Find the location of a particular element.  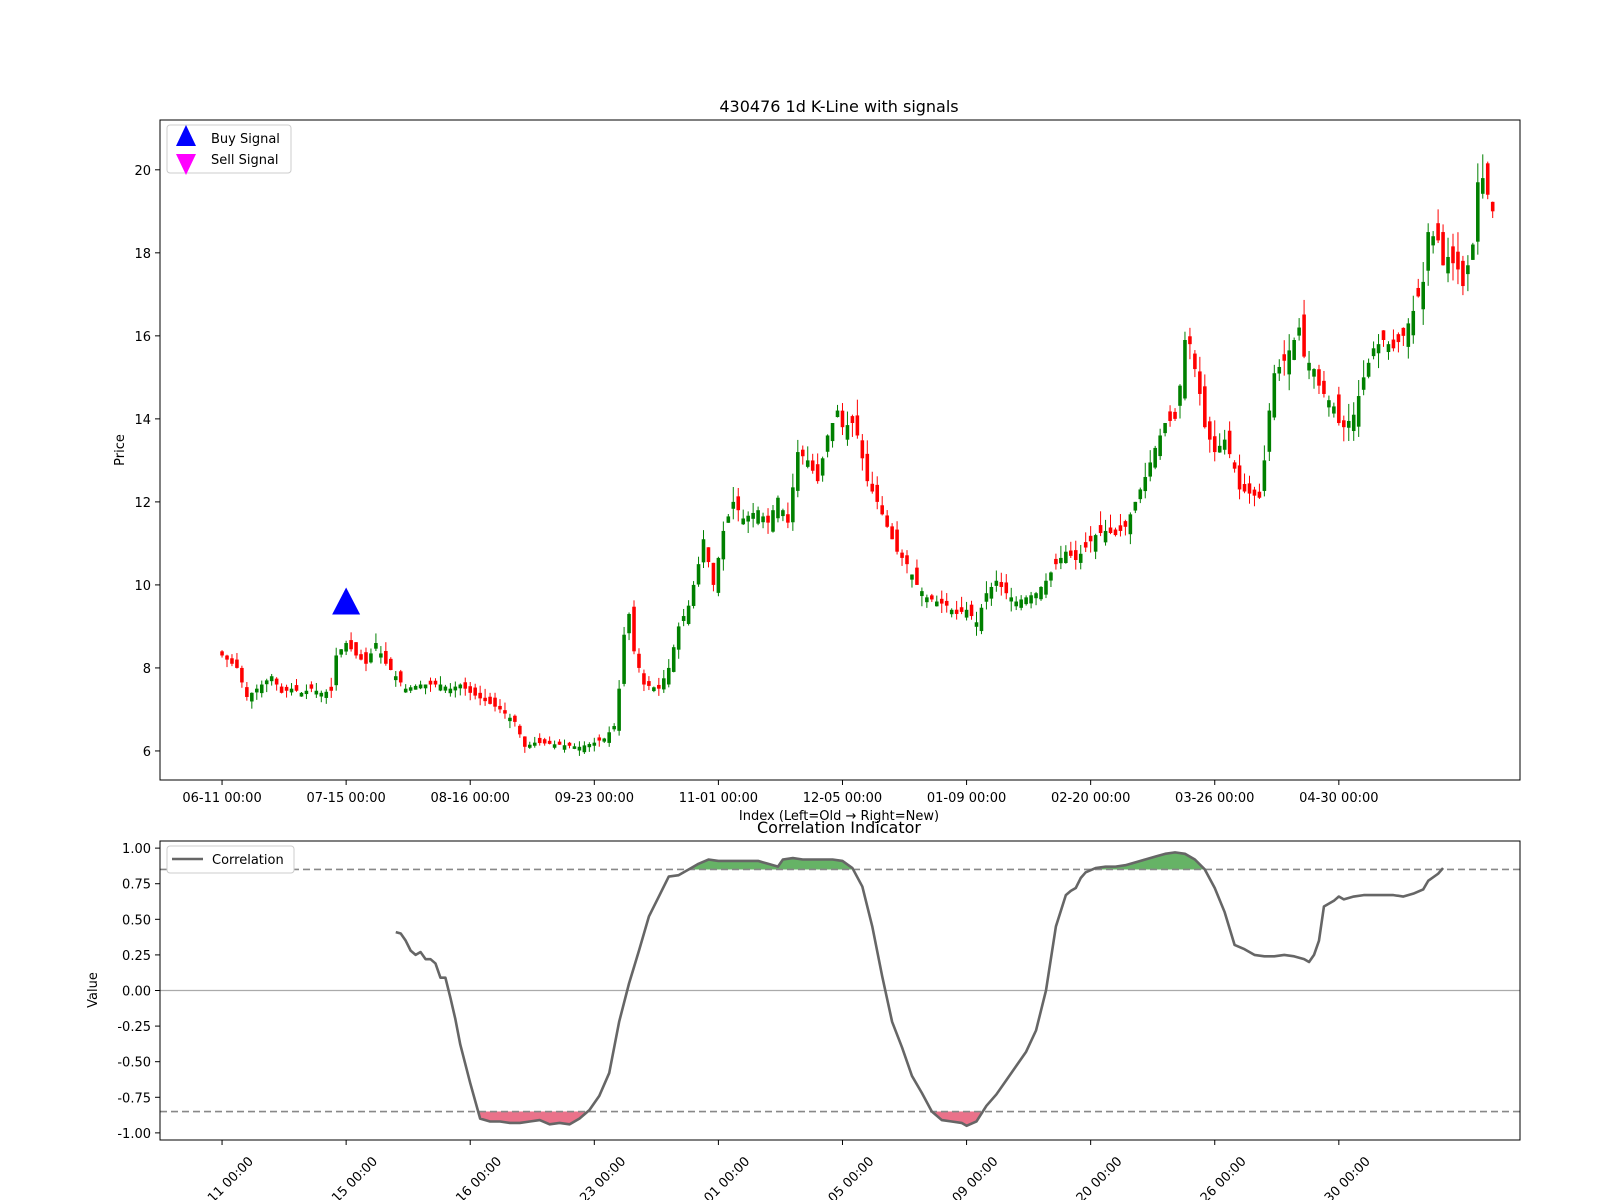

correlation-y-tick-label: 0.25 is located at coordinates (136, 956).